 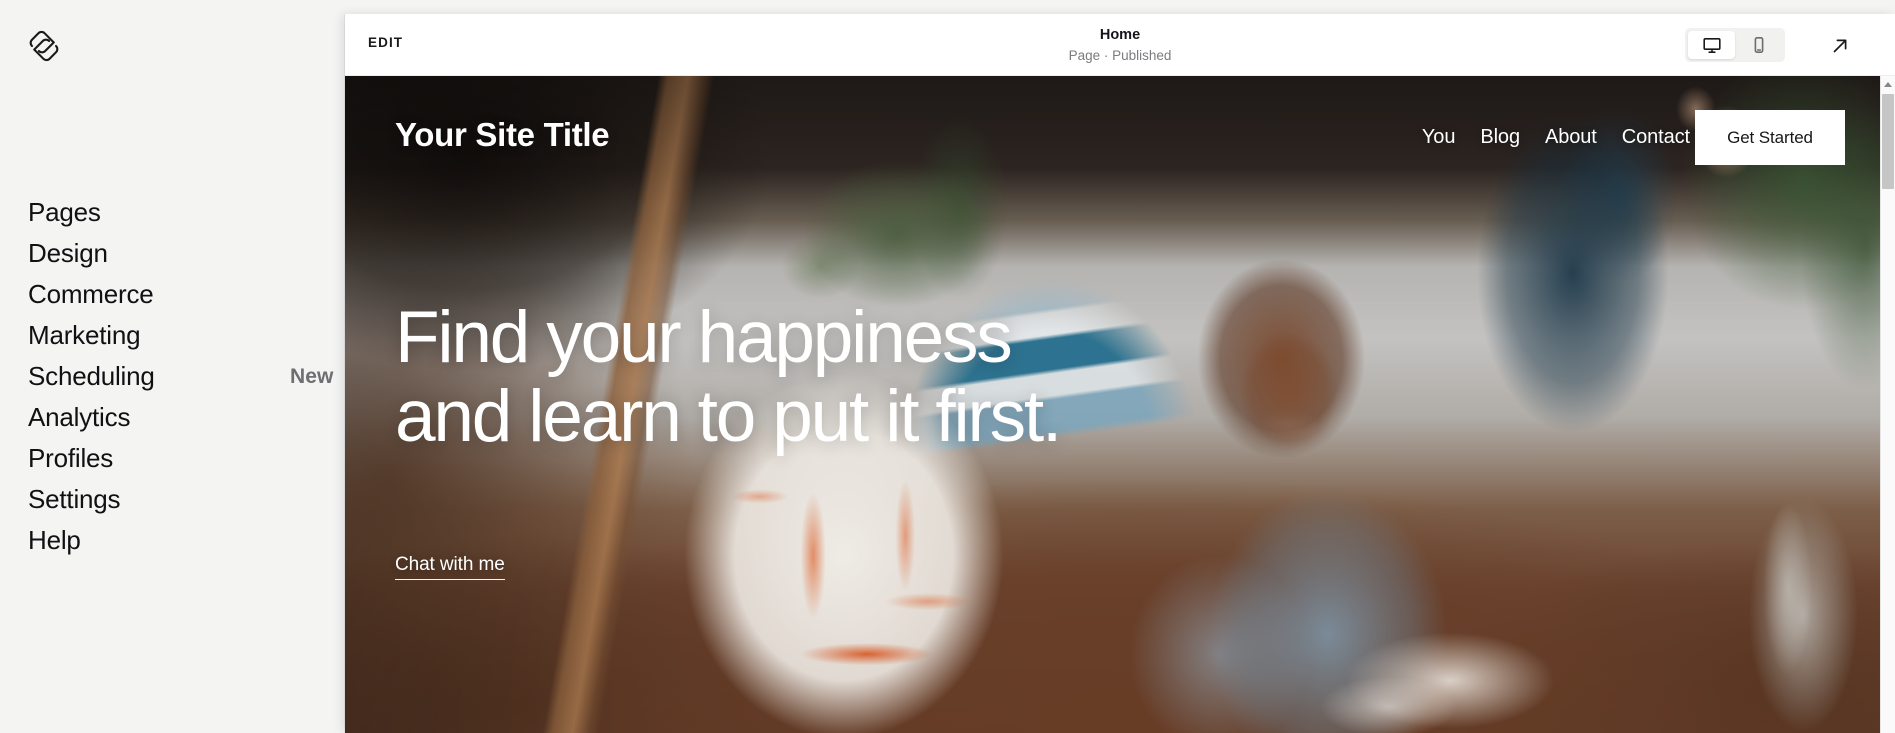 What do you see at coordinates (64, 212) in the screenshot?
I see `sidebar-item-label: Pages` at bounding box center [64, 212].